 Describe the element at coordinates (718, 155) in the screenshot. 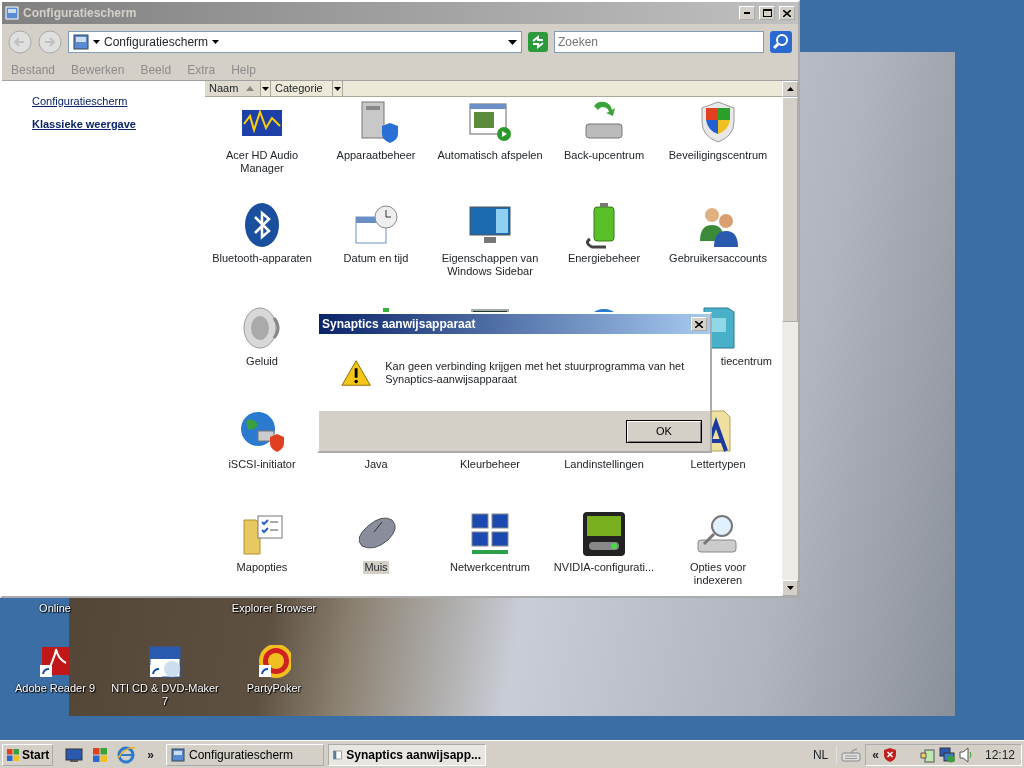

I see `item-label: Beveiligingscentrum` at that location.